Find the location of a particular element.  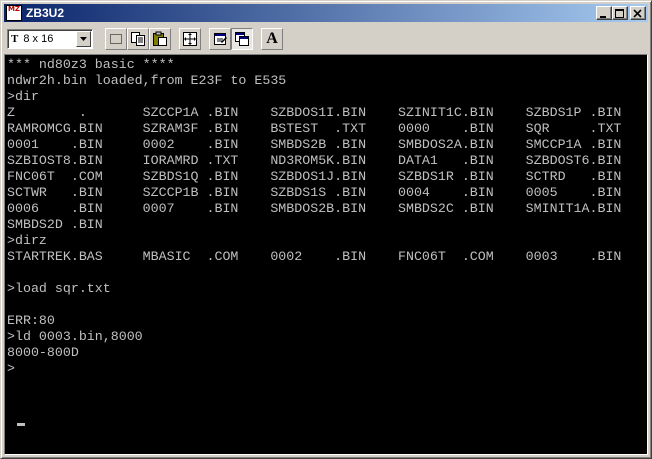

mark-button is located at coordinates (116, 39).